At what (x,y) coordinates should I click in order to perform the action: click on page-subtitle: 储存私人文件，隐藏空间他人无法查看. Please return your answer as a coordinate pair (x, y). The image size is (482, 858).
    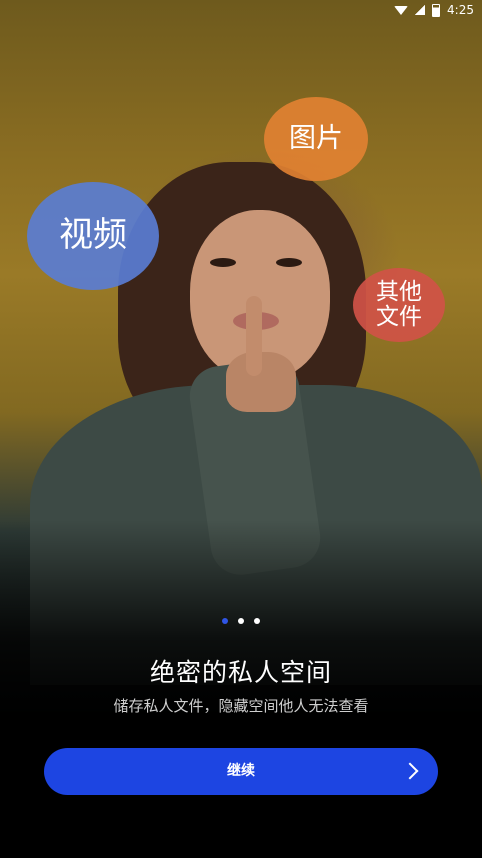
    Looking at the image, I should click on (241, 706).